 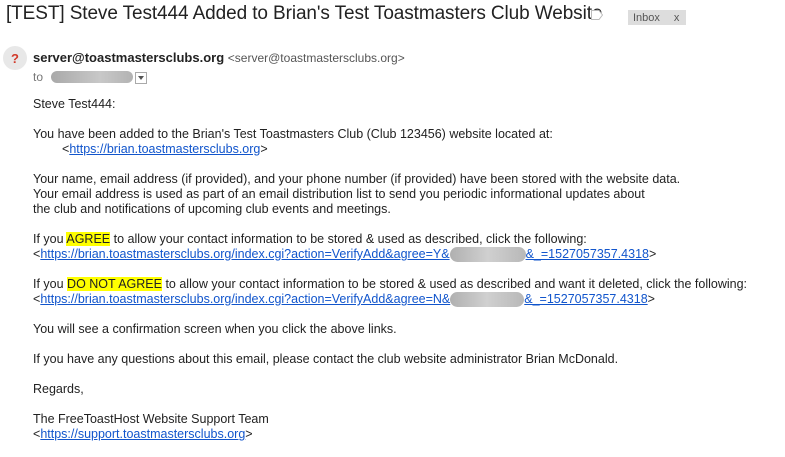 I want to click on redacted-recipient, so click(x=92, y=77).